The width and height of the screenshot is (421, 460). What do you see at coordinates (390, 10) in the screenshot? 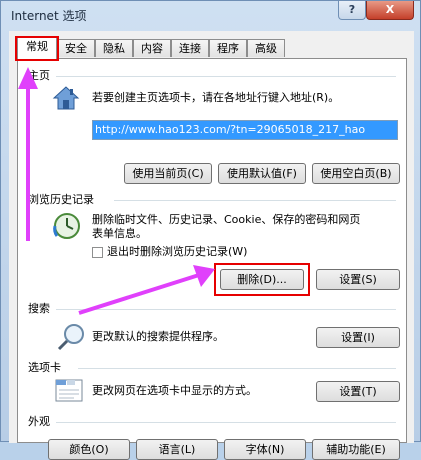
I see `close-button: X` at bounding box center [390, 10].